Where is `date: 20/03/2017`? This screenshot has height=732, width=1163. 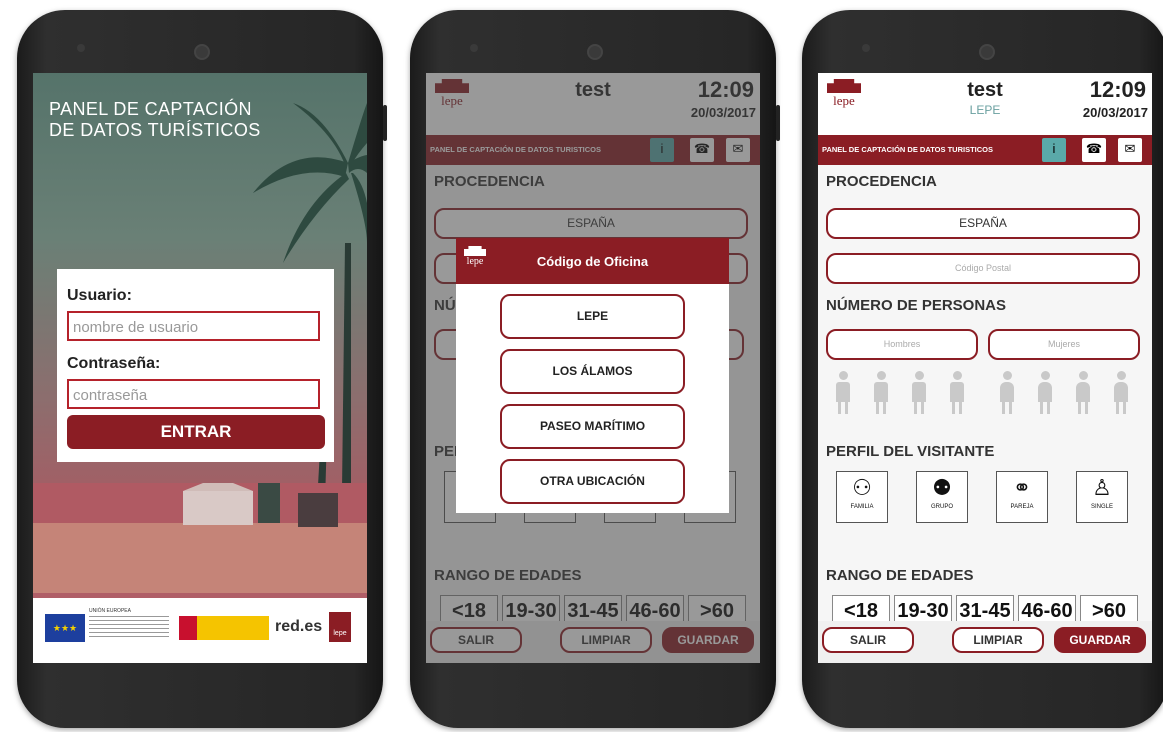
date: 20/03/2017 is located at coordinates (1115, 112).